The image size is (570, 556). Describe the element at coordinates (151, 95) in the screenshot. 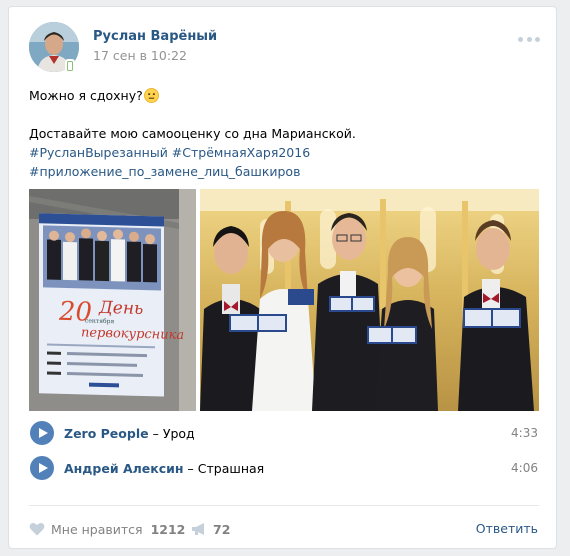

I see `neutral-face-emoji-icon` at that location.